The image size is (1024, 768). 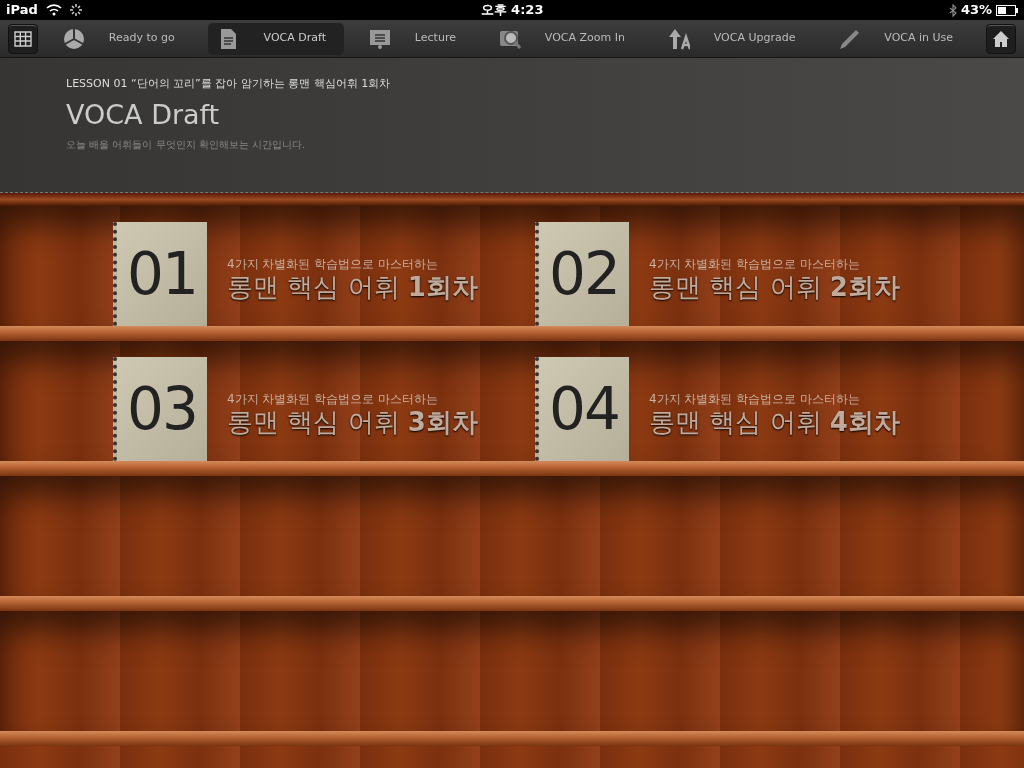 What do you see at coordinates (352, 287) in the screenshot?
I see `lesson-title: 롱맨 핵심 어휘 1회차` at bounding box center [352, 287].